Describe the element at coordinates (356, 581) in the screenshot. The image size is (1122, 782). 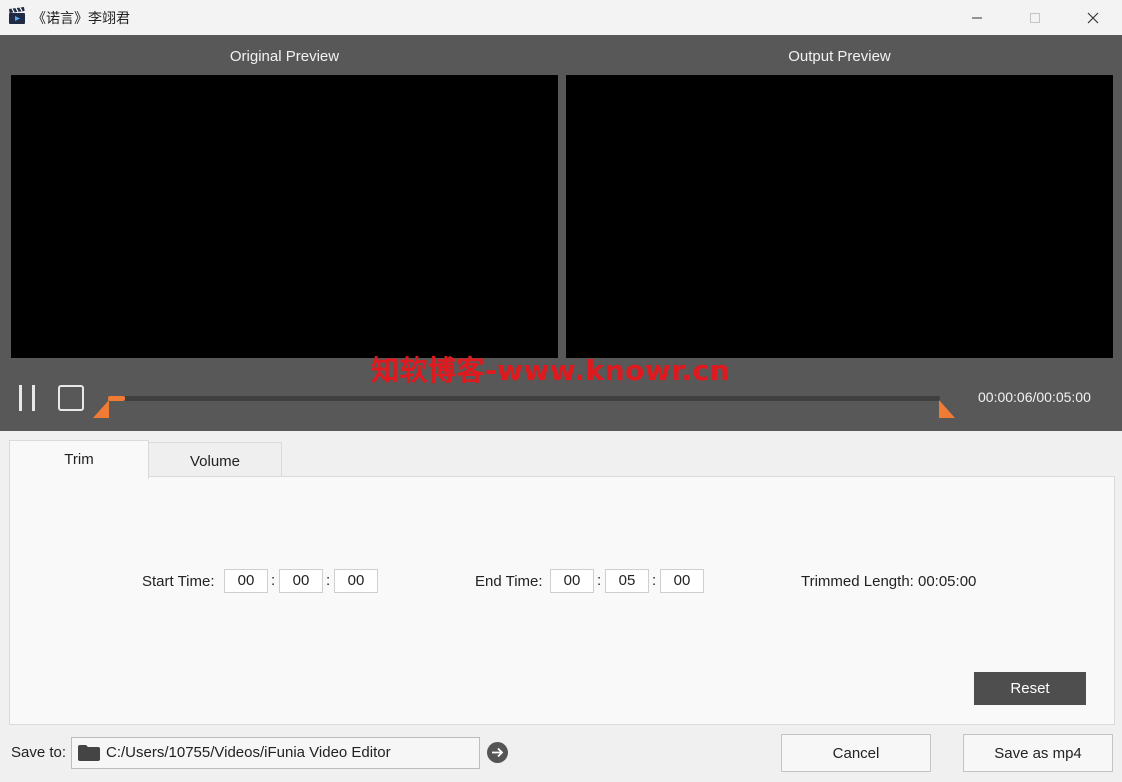
I see `start-seconds-input` at that location.